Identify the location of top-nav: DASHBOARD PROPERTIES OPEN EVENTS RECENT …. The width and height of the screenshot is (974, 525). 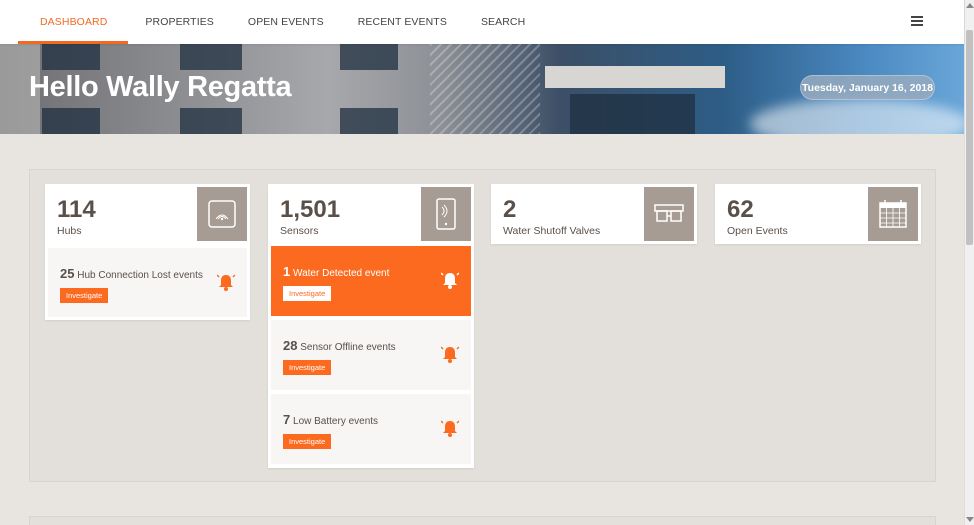
(482, 22).